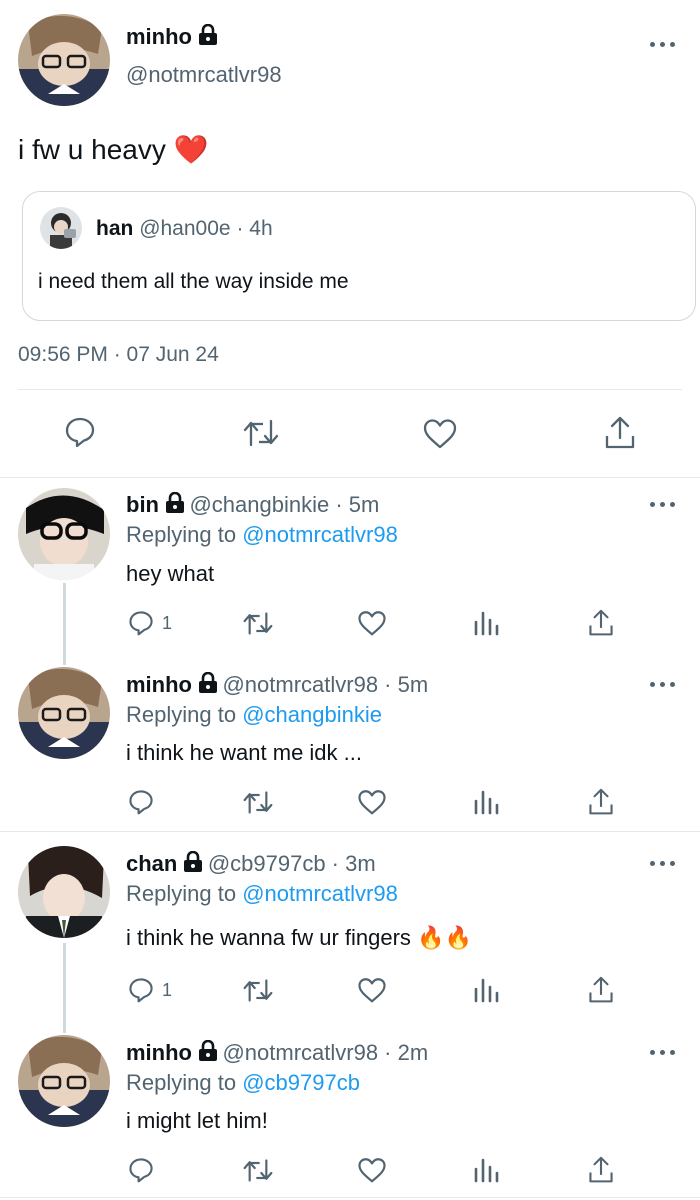 The height and width of the screenshot is (1200, 700). Describe the element at coordinates (359, 256) in the screenshot. I see `quote-tweet-card` at that location.